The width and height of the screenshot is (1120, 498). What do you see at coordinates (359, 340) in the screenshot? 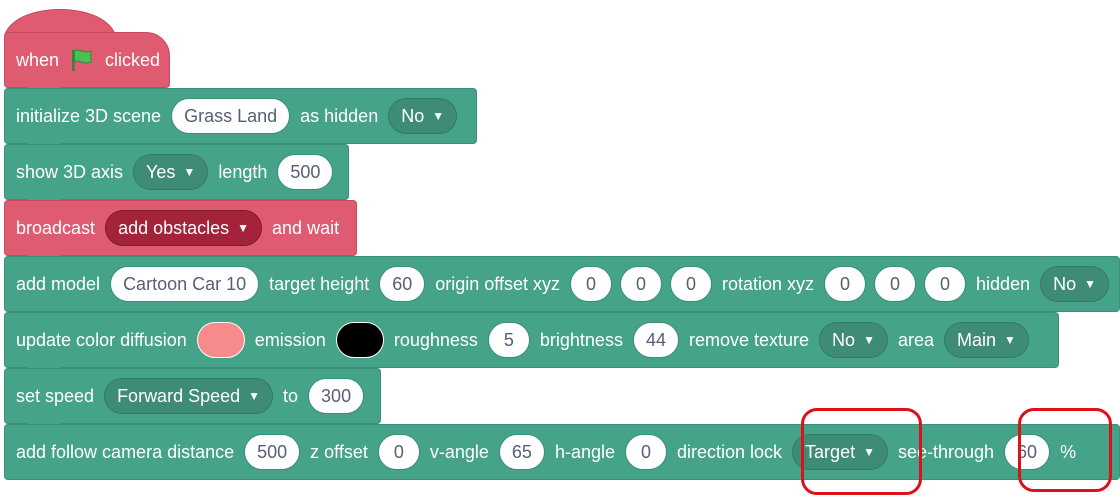
I see `emission-color-swatch` at bounding box center [359, 340].